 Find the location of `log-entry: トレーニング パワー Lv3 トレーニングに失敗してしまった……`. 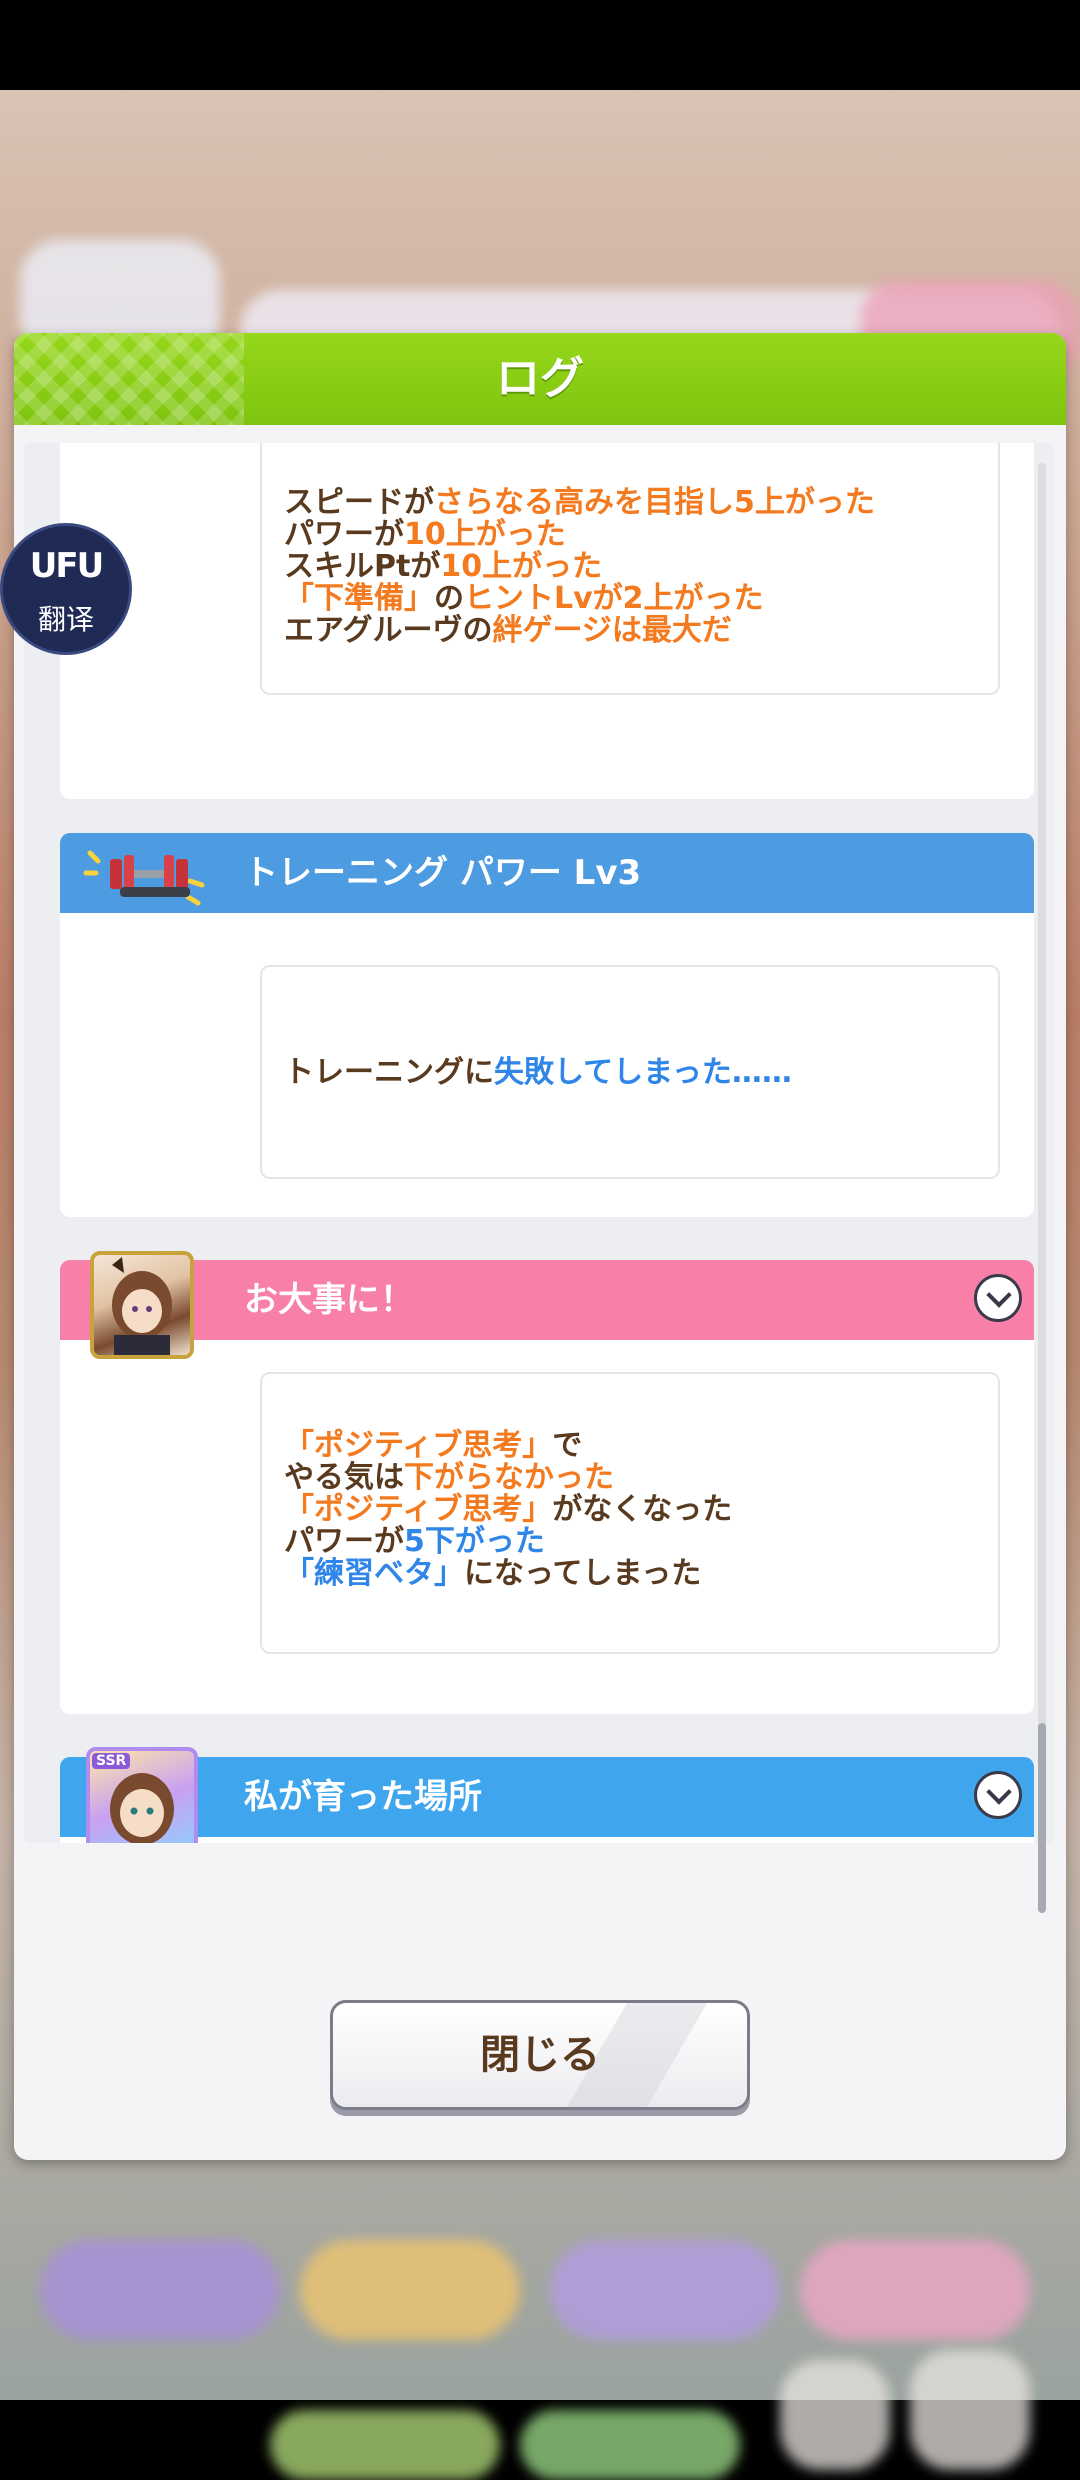

log-entry: トレーニング パワー Lv3 トレーニングに失敗してしまった…… is located at coordinates (547, 1025).